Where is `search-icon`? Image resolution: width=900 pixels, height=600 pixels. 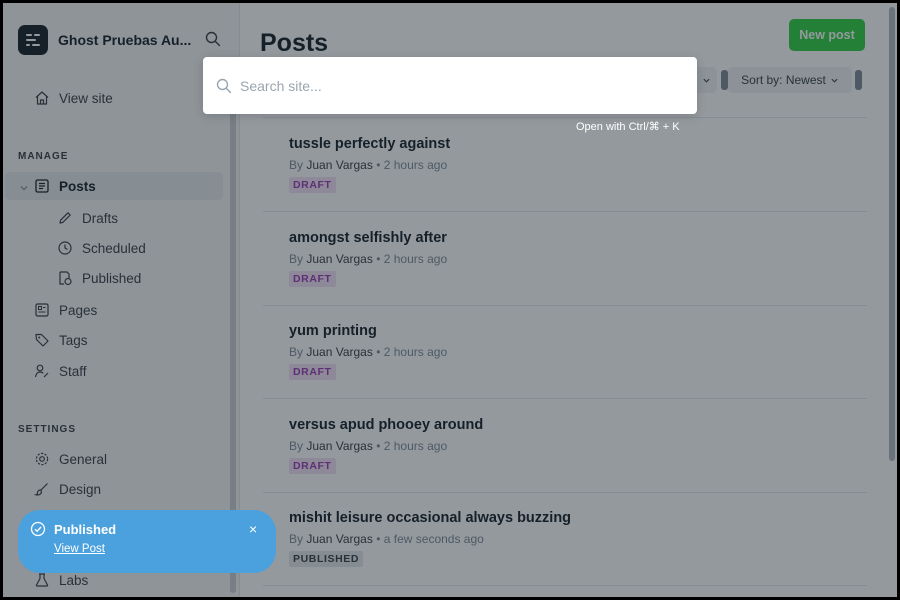 search-icon is located at coordinates (224, 85).